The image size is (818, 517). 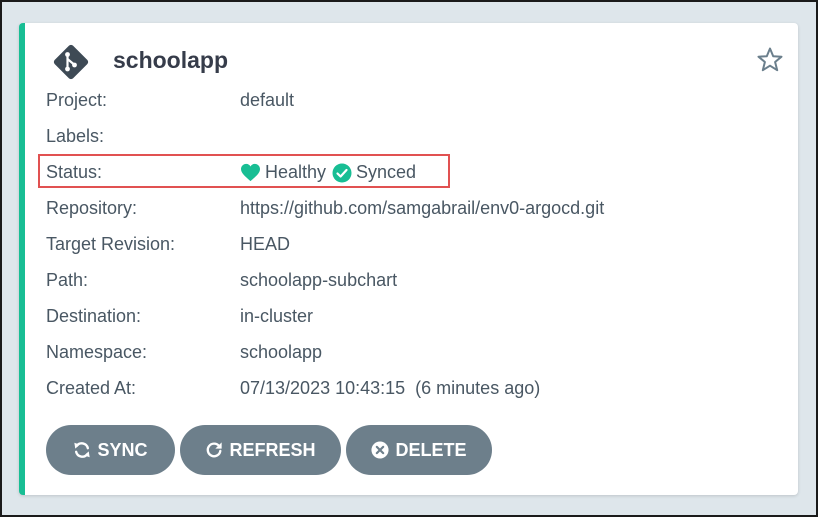 I want to click on labels-label: Labels:, so click(x=75, y=136).